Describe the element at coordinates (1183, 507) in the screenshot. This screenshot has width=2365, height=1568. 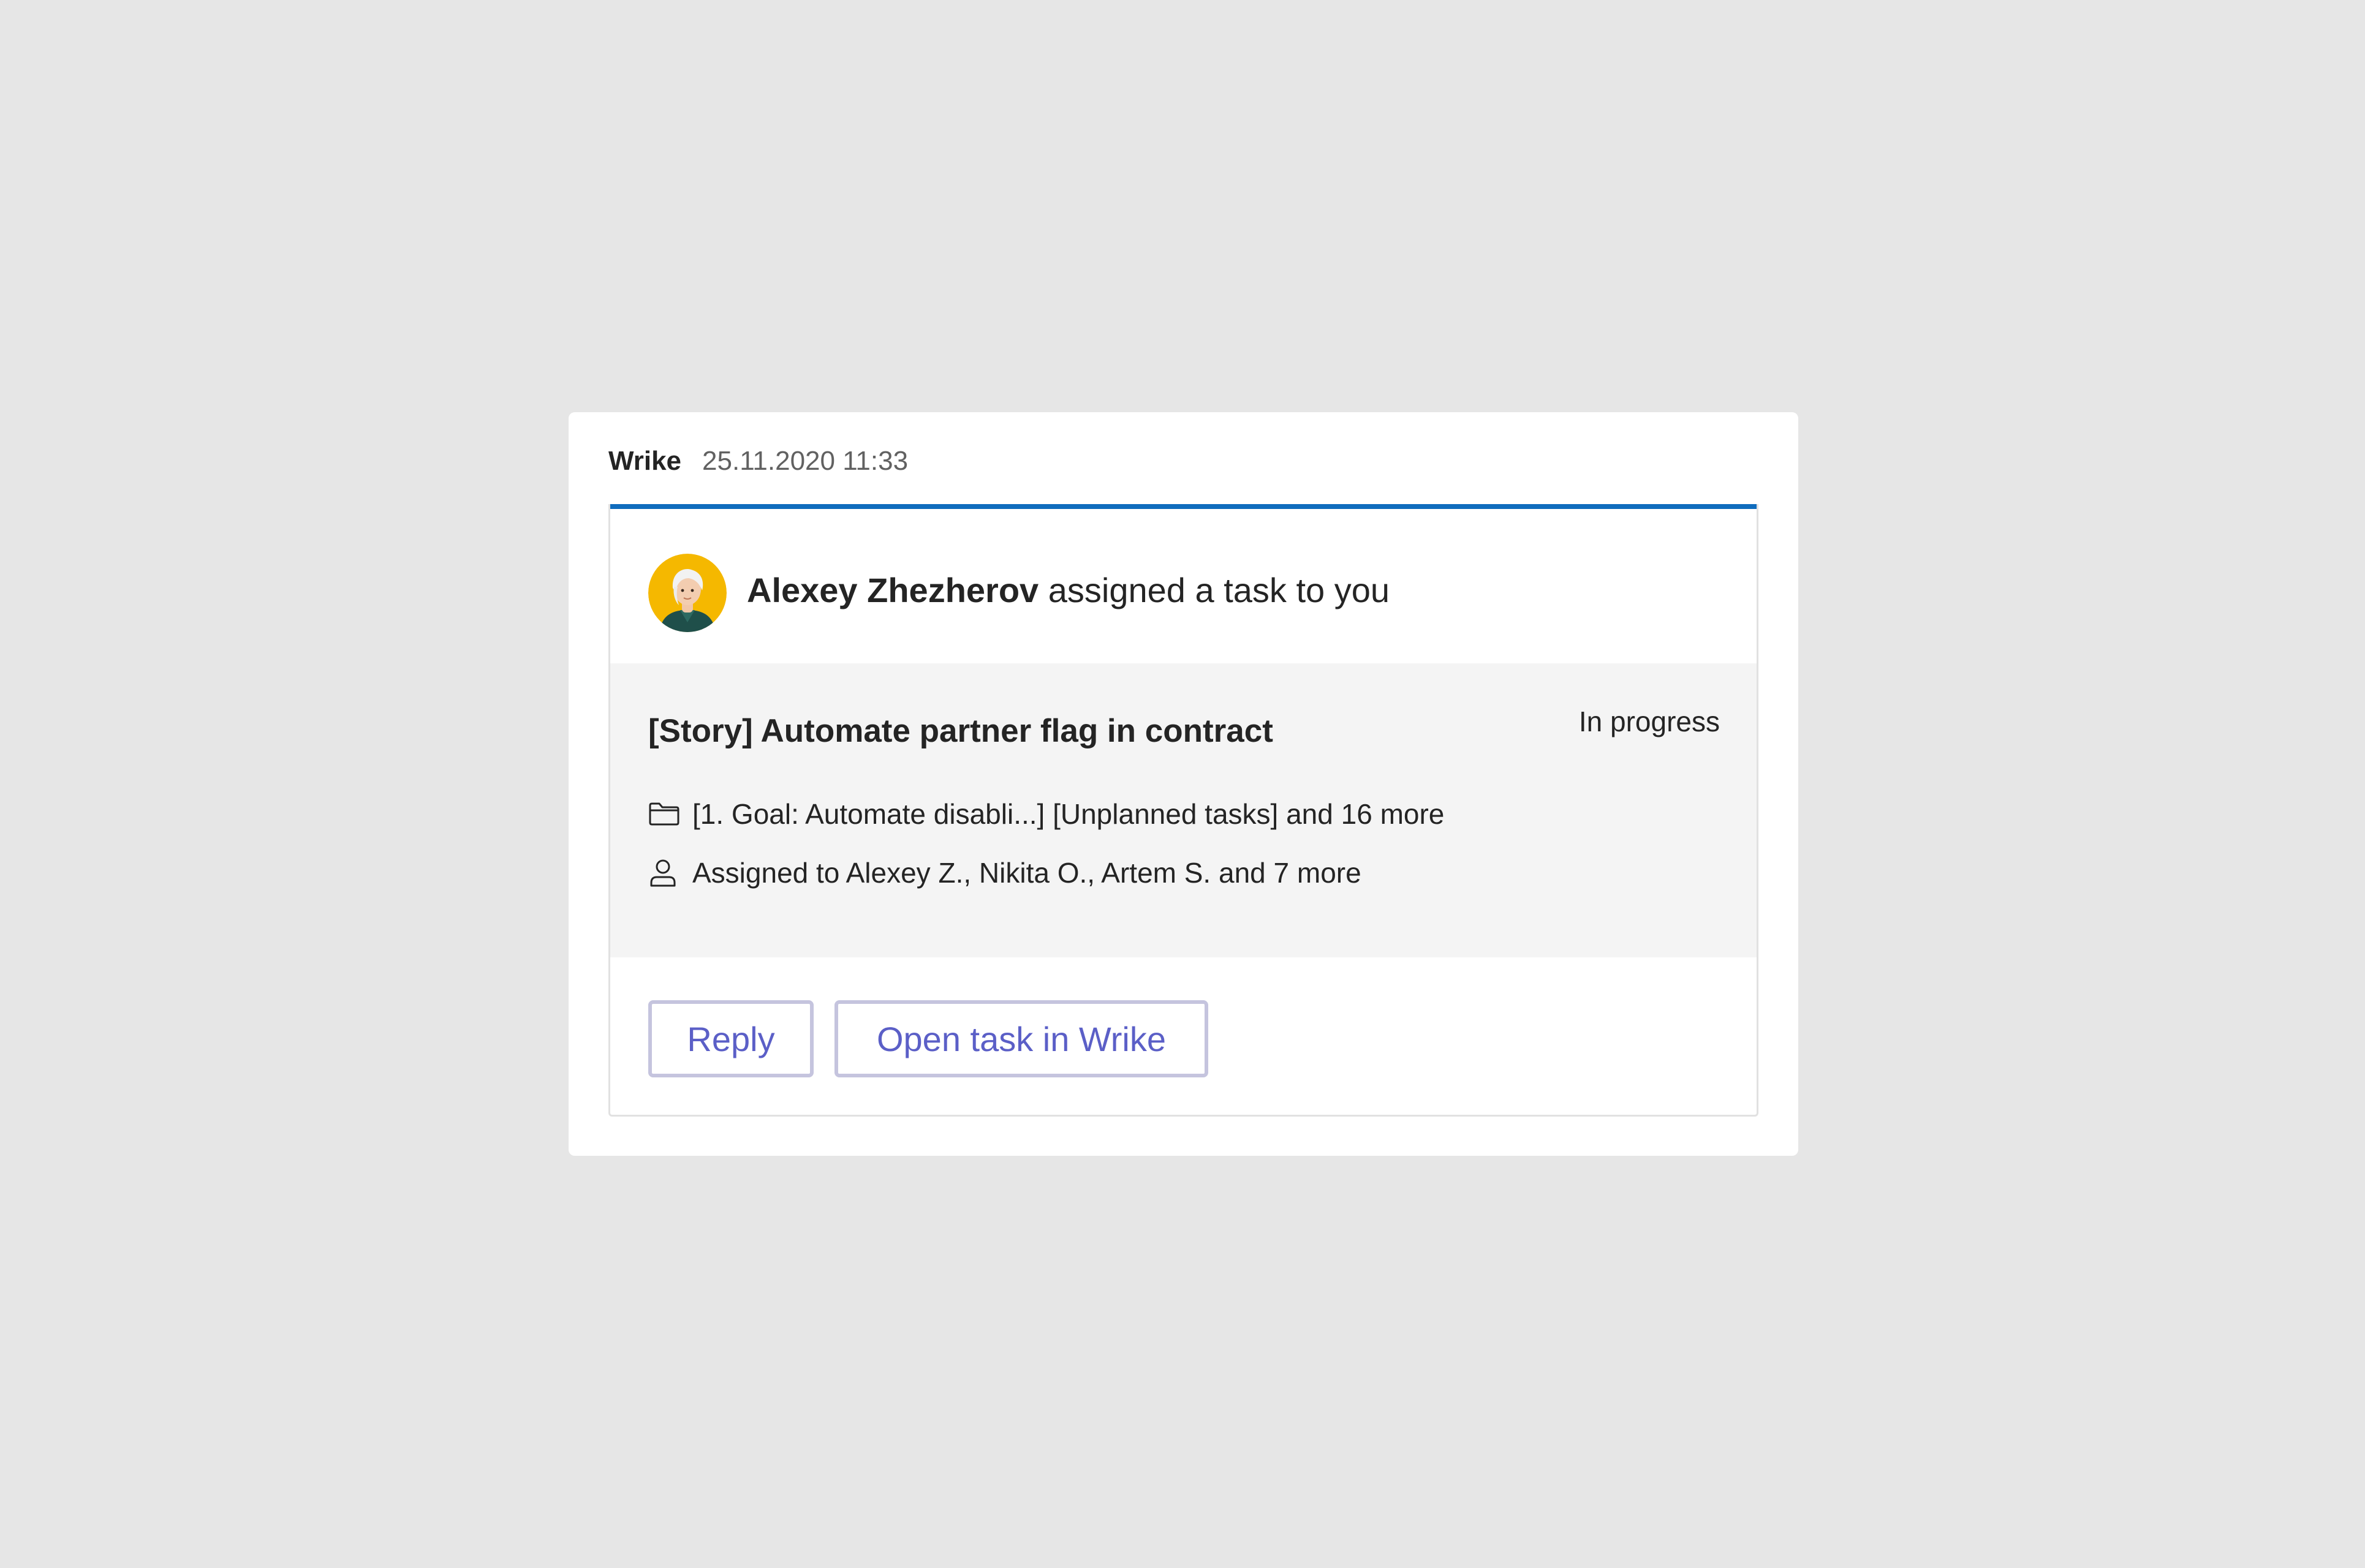
I see `card-accent-bar` at that location.